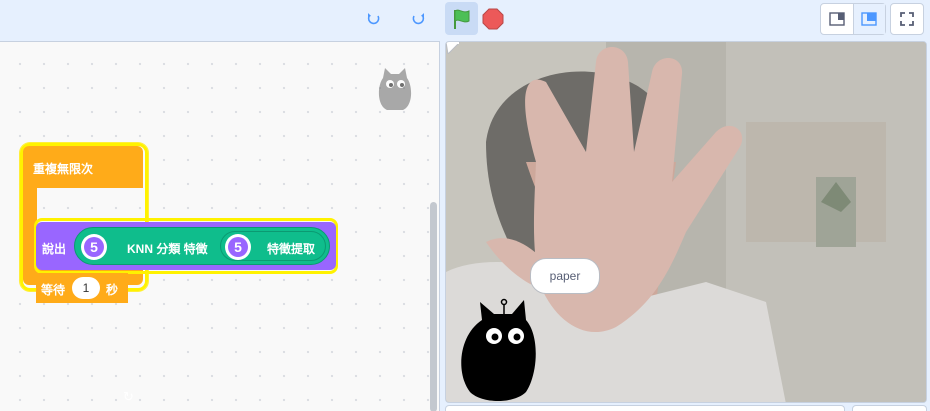 Image resolution: width=930 pixels, height=411 pixels. What do you see at coordinates (453, 48) in the screenshot?
I see `speech-bubble-tail` at bounding box center [453, 48].